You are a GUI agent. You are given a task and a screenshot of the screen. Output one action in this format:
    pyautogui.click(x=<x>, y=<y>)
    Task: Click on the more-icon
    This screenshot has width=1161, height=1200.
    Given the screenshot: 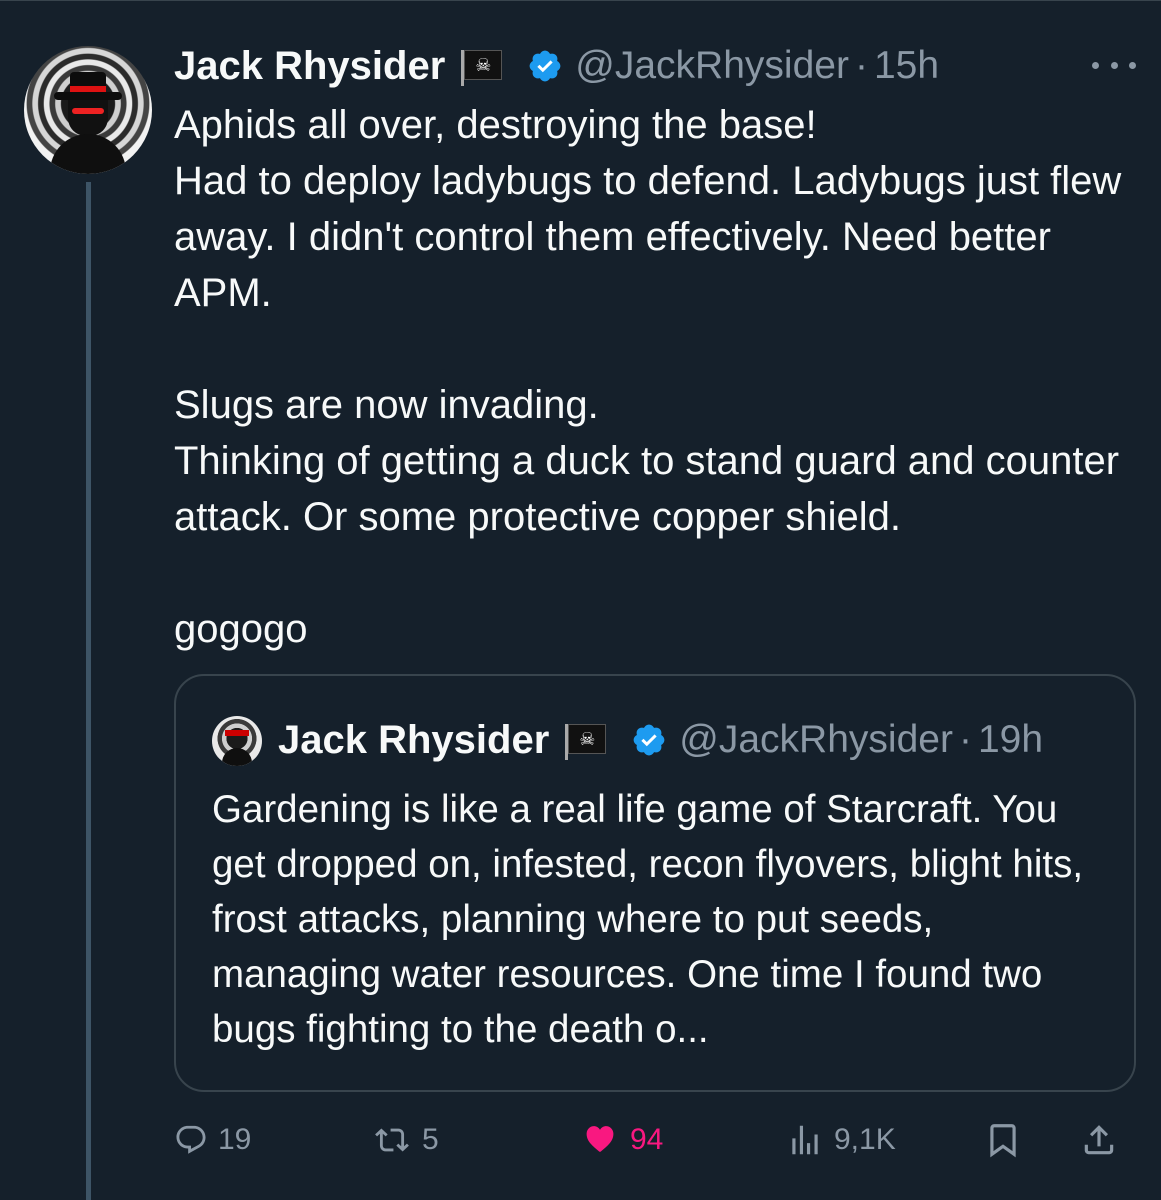 What is the action you would take?
    pyautogui.click(x=1114, y=65)
    